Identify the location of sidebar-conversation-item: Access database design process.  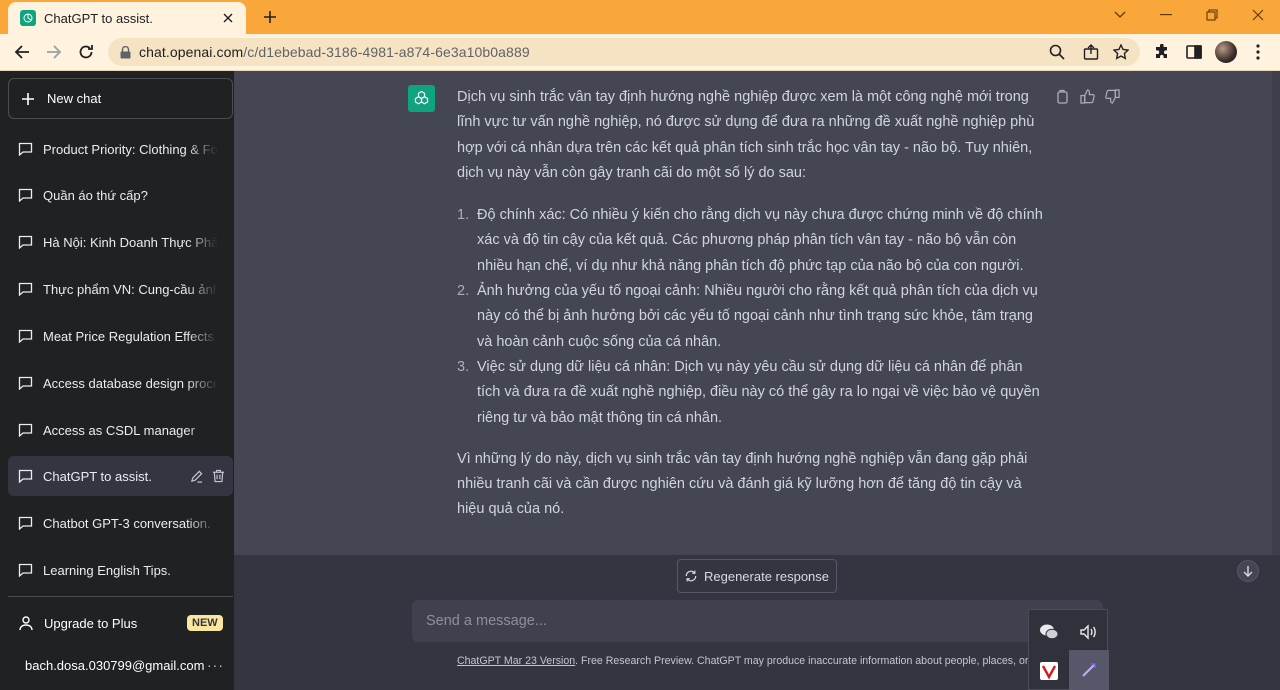
(120, 383).